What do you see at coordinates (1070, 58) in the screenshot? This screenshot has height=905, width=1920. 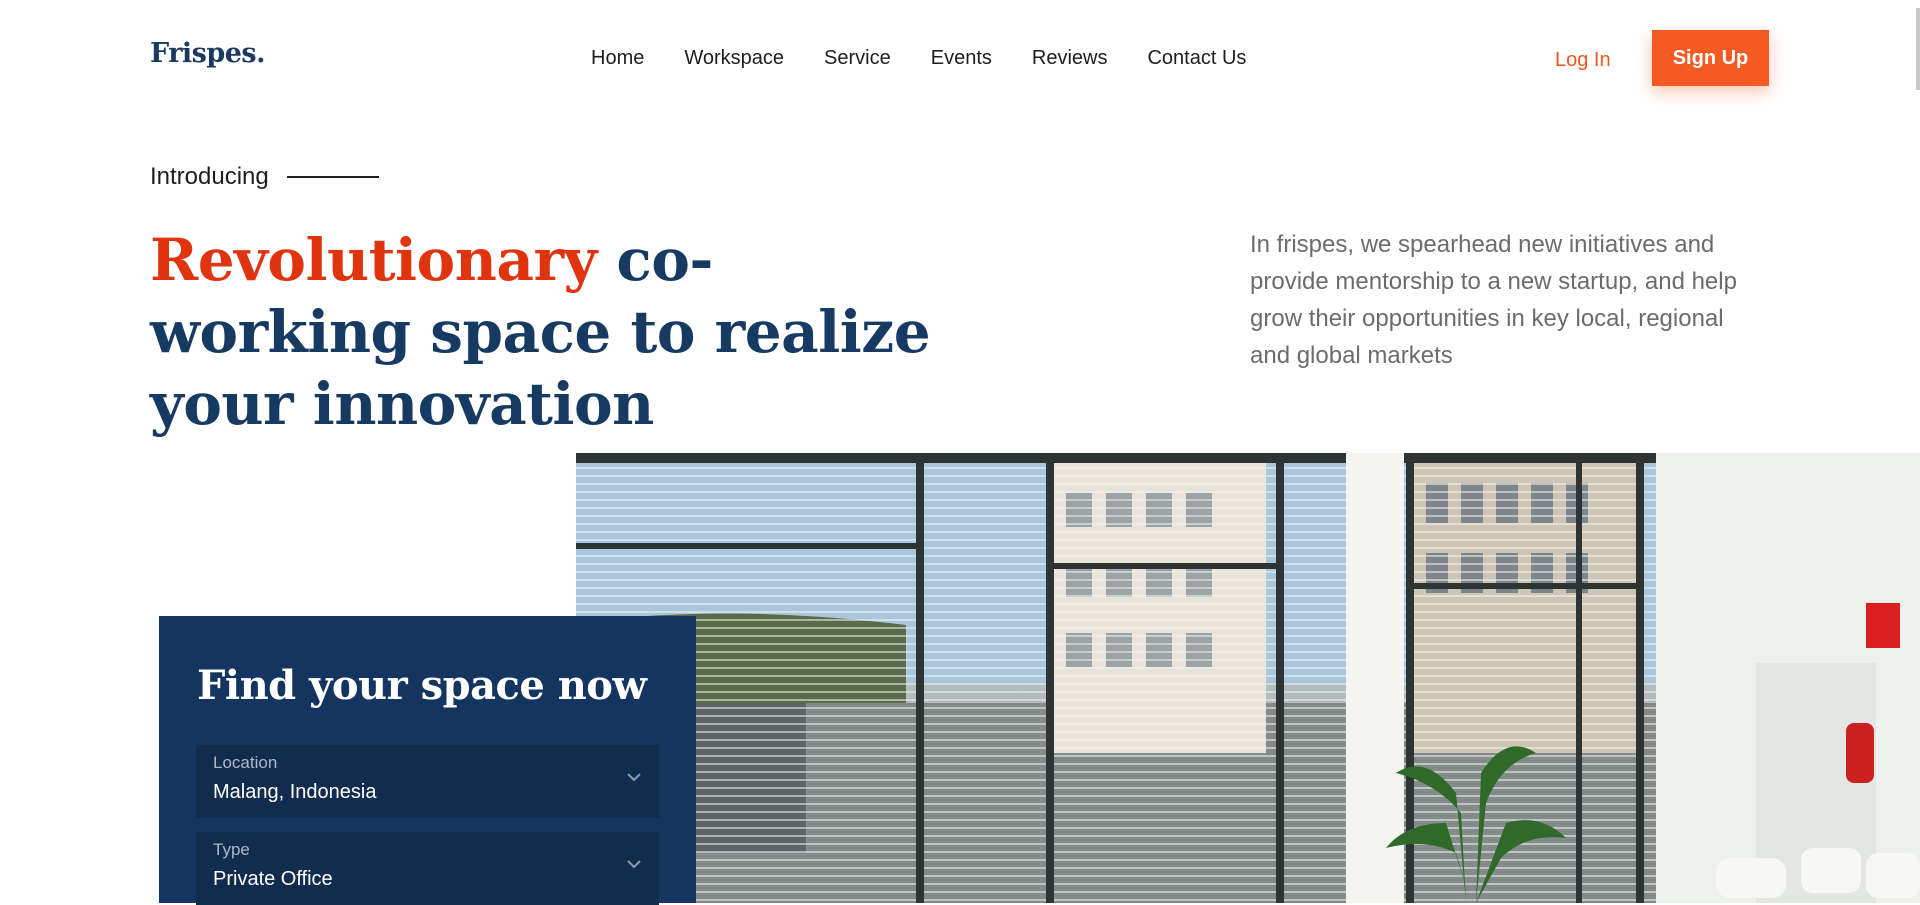 I see `nav-reviews: Reviews` at bounding box center [1070, 58].